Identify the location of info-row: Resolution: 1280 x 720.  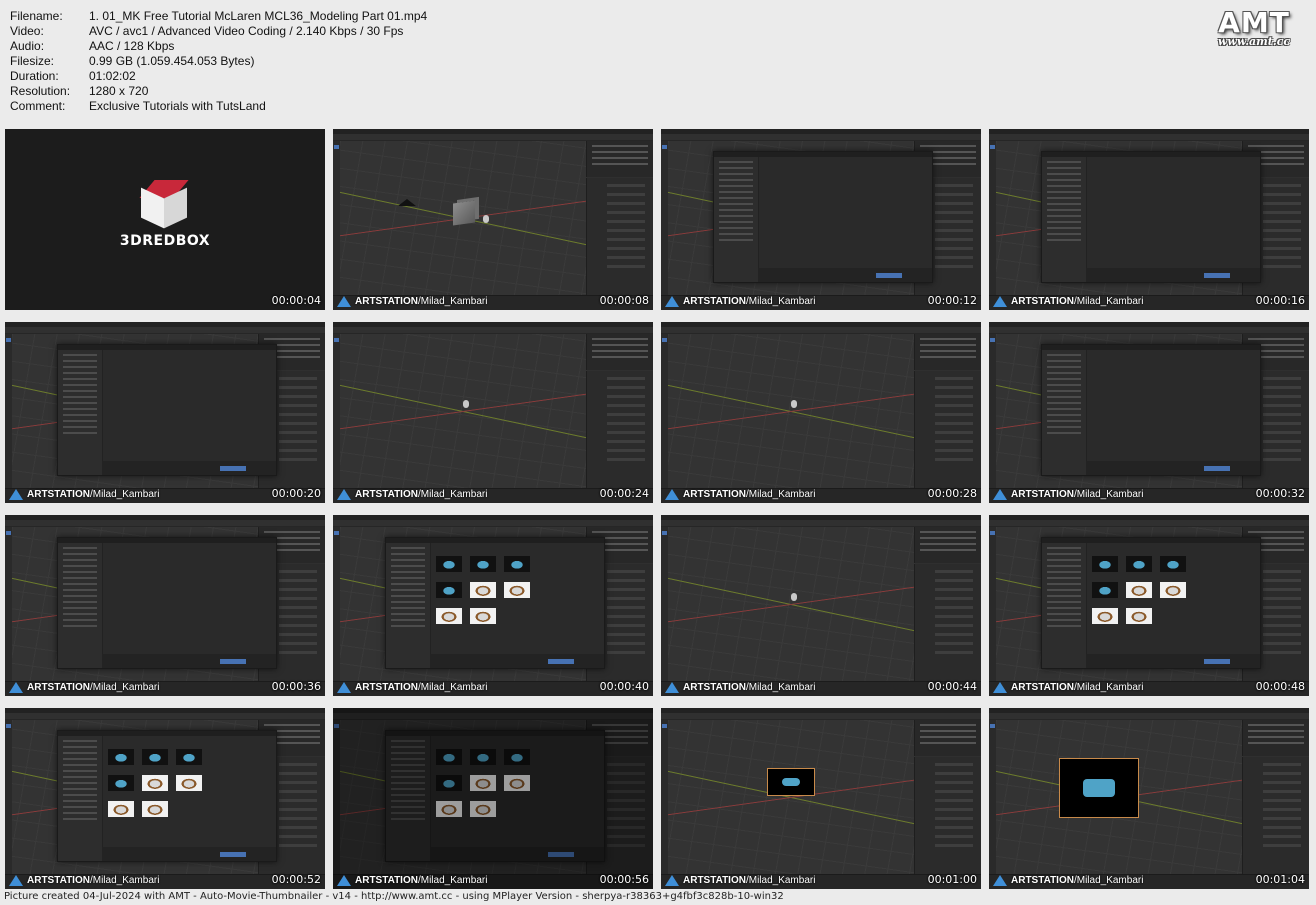
(218, 91).